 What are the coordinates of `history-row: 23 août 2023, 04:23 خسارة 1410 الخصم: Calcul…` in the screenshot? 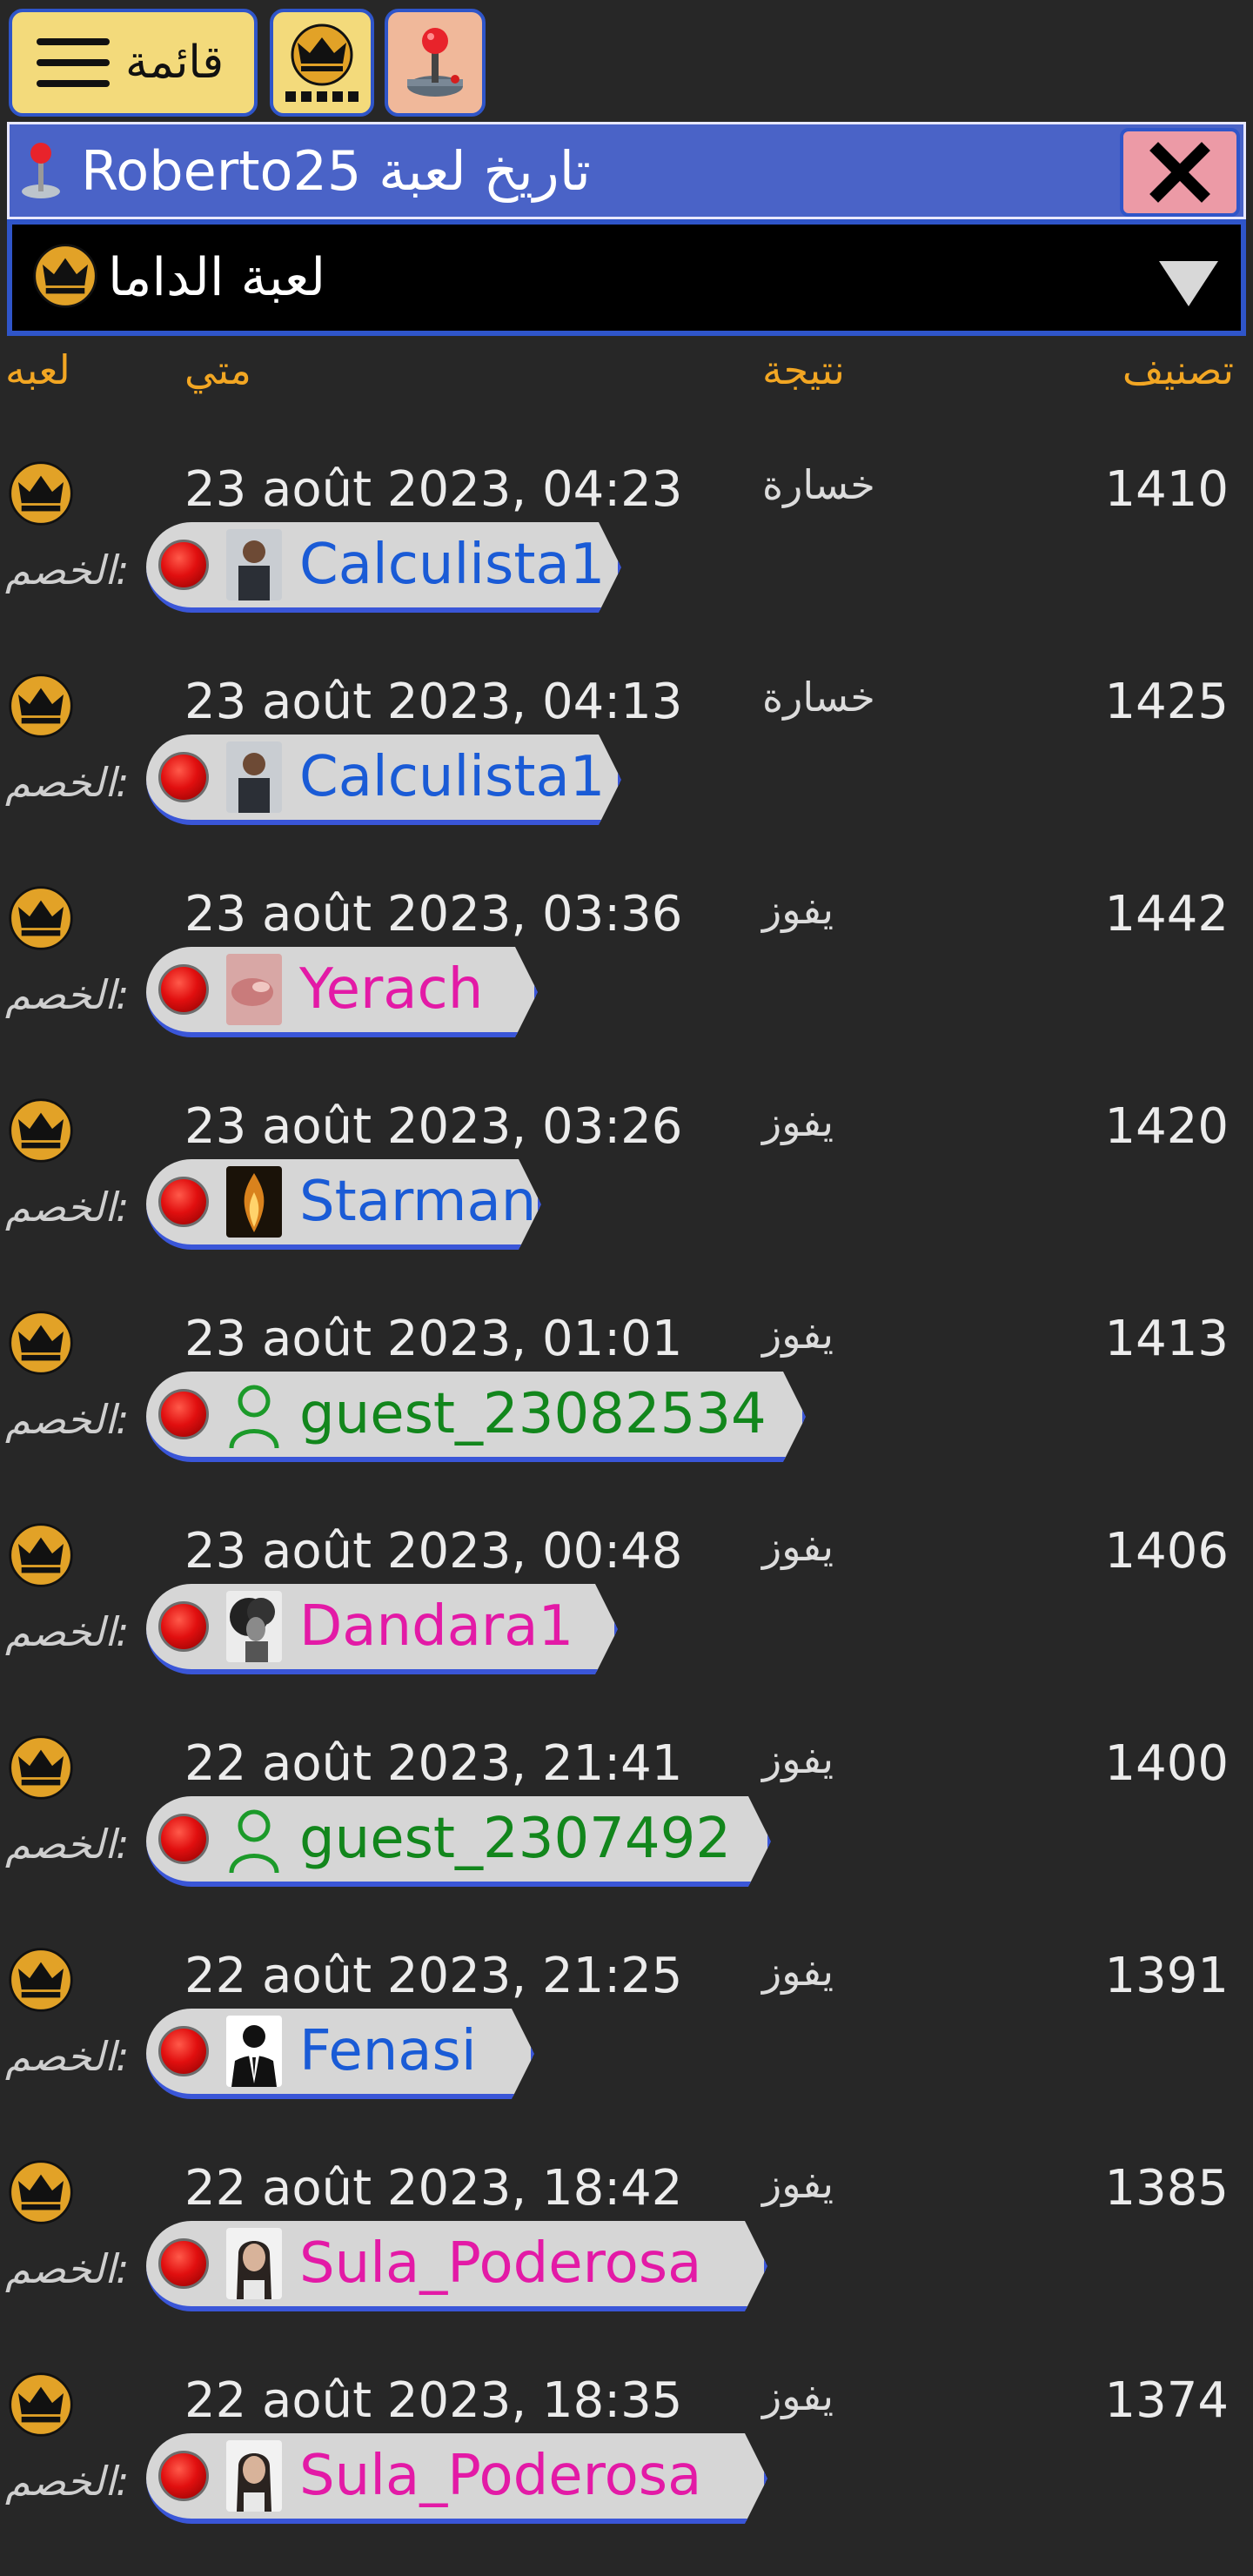 It's located at (626, 541).